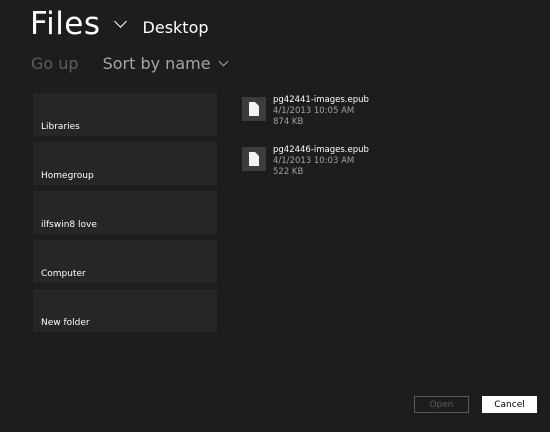  I want to click on folder-label: Computer, so click(63, 274).